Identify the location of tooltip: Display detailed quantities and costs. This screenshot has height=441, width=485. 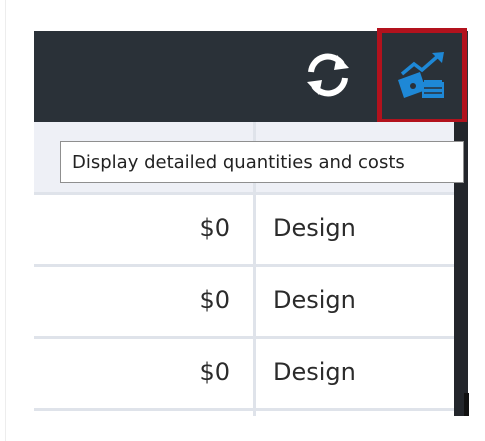
(262, 162).